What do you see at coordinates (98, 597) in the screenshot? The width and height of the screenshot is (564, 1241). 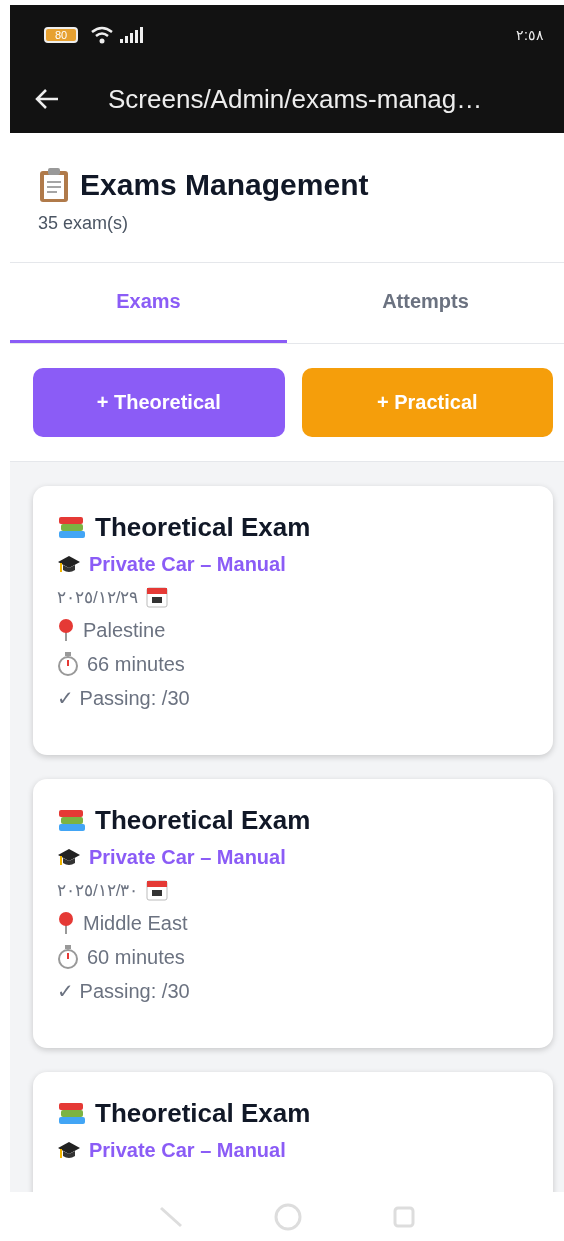 I see `exam-date: ٢٠٢٥/١٢/٢٩` at bounding box center [98, 597].